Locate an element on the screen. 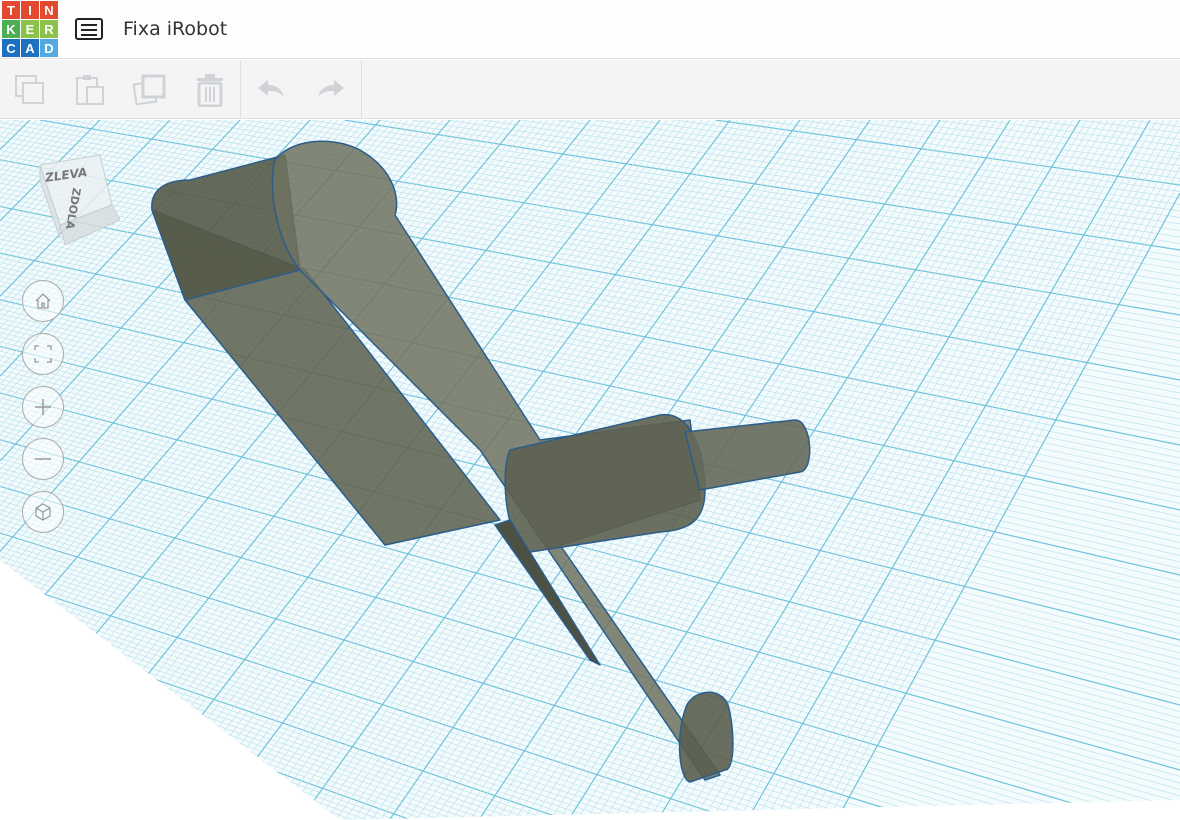  undo-button is located at coordinates (271, 89).